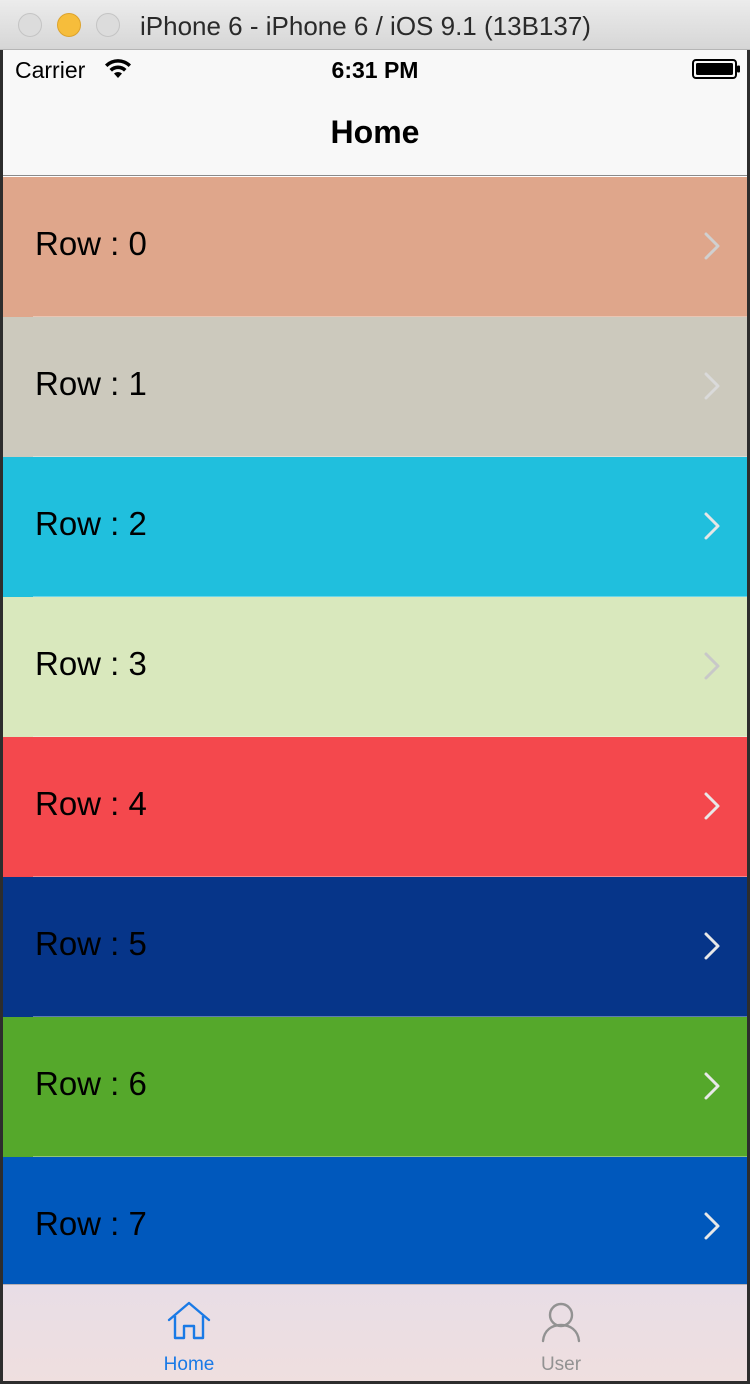 Image resolution: width=750 pixels, height=1384 pixels. What do you see at coordinates (375, 247) in the screenshot?
I see `table-row: Row : 0` at bounding box center [375, 247].